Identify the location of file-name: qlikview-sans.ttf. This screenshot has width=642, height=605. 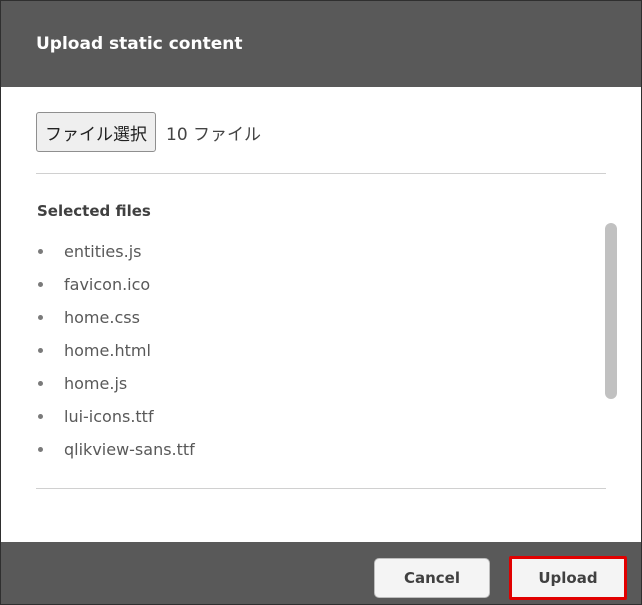
(129, 449).